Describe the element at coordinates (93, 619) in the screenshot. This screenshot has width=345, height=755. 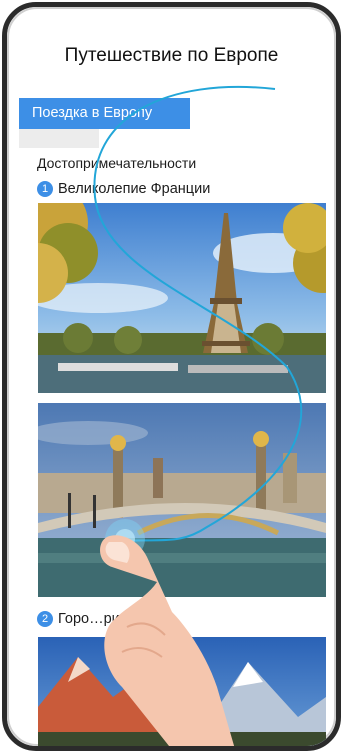
I see `item-title: Горо…рии` at that location.